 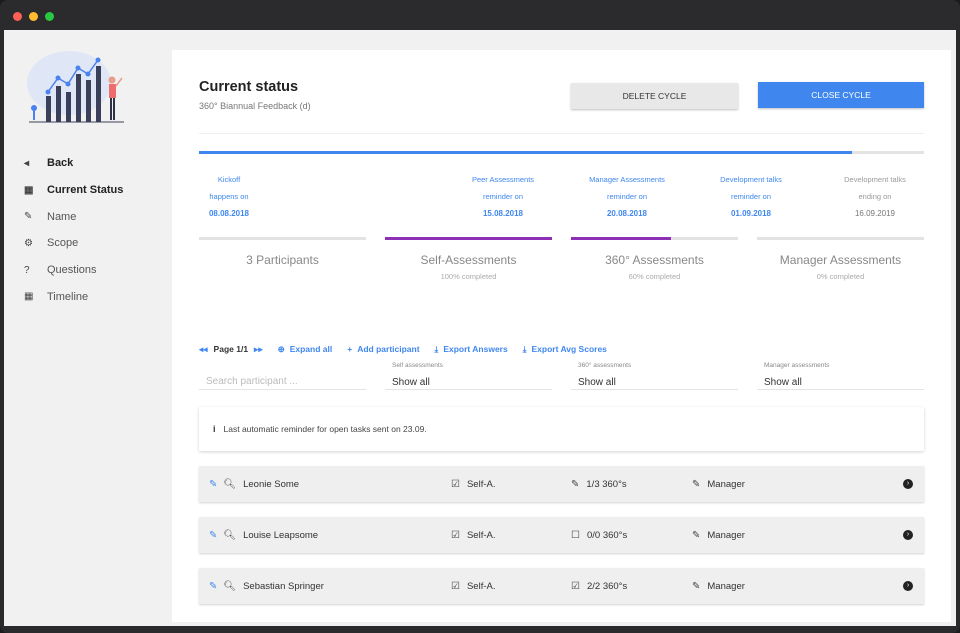 I want to click on stat-bar-fill, so click(x=468, y=238).